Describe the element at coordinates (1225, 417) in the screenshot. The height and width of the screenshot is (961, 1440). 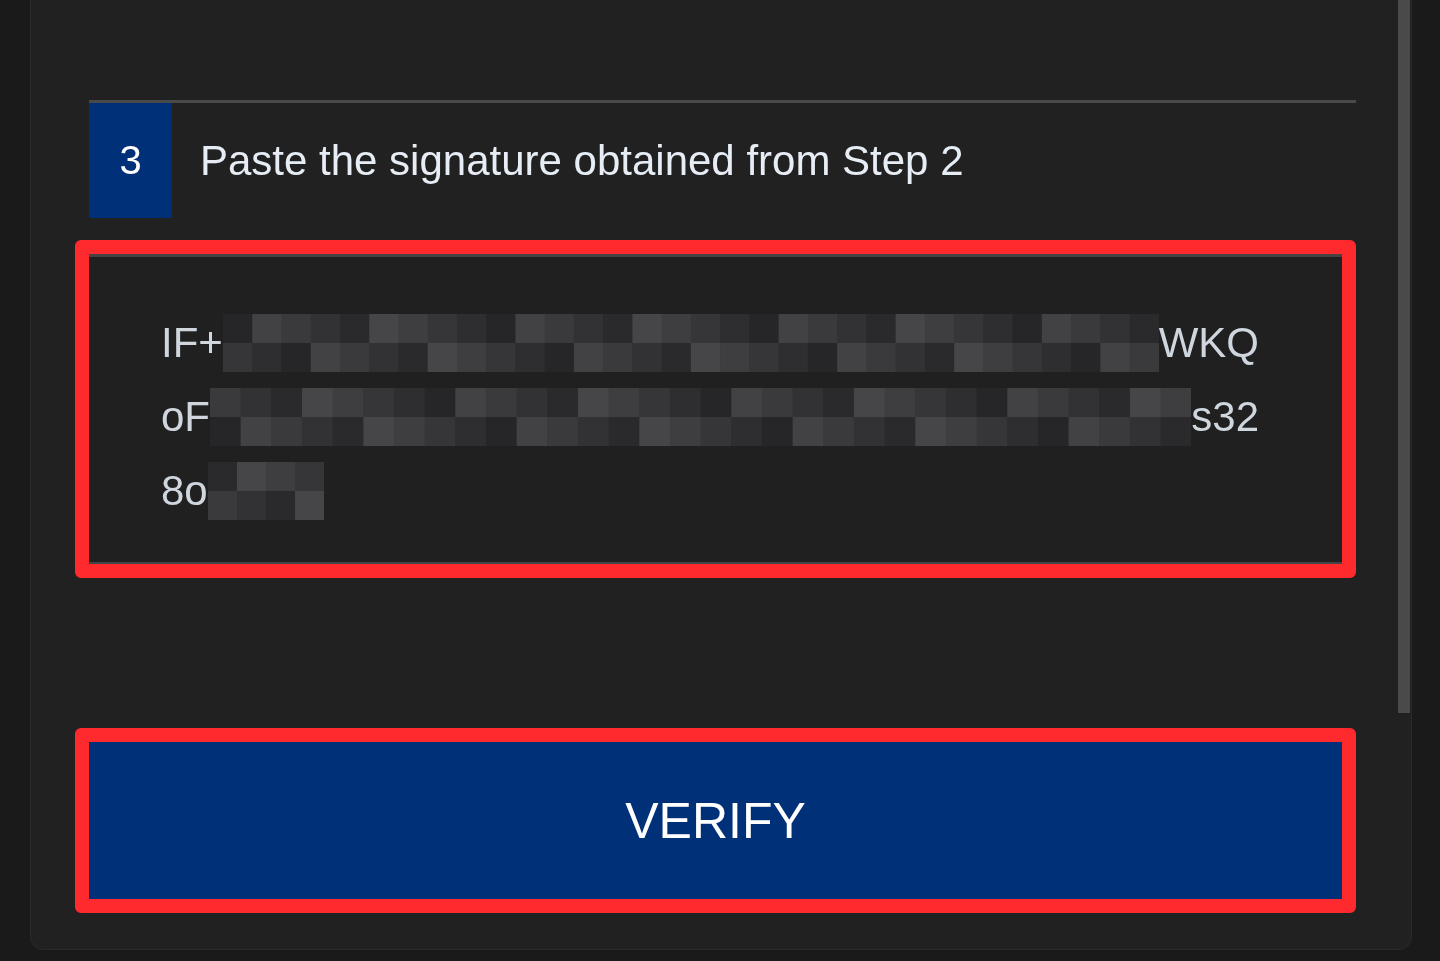
I see `signature-text: s32` at that location.